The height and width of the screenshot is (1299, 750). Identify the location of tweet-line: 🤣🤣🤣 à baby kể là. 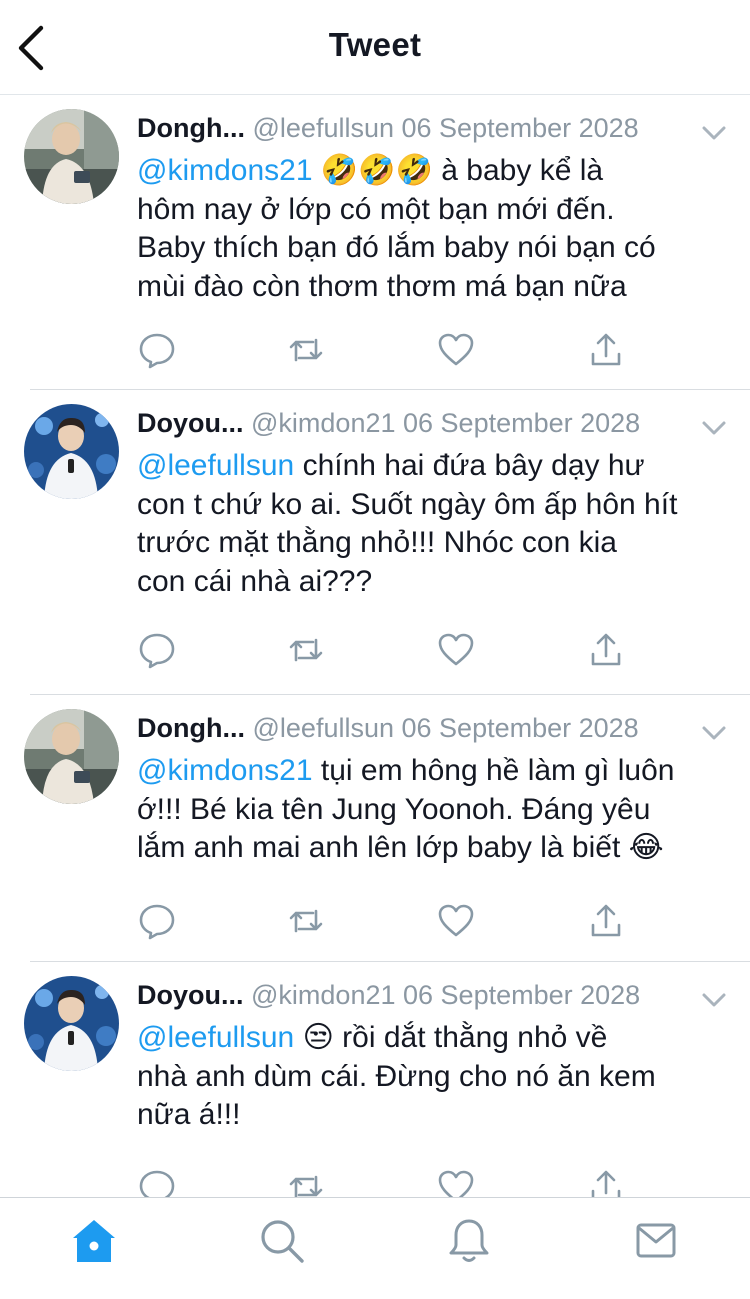
(462, 170).